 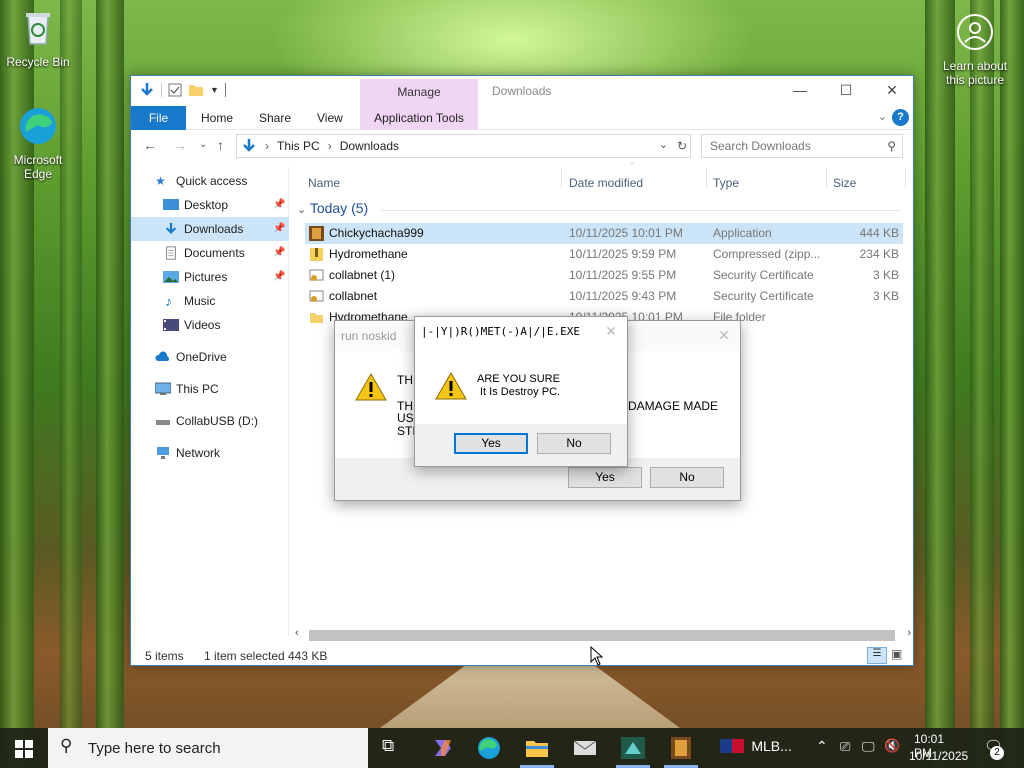 I want to click on tab-application-tools: Application Tools, so click(x=419, y=118).